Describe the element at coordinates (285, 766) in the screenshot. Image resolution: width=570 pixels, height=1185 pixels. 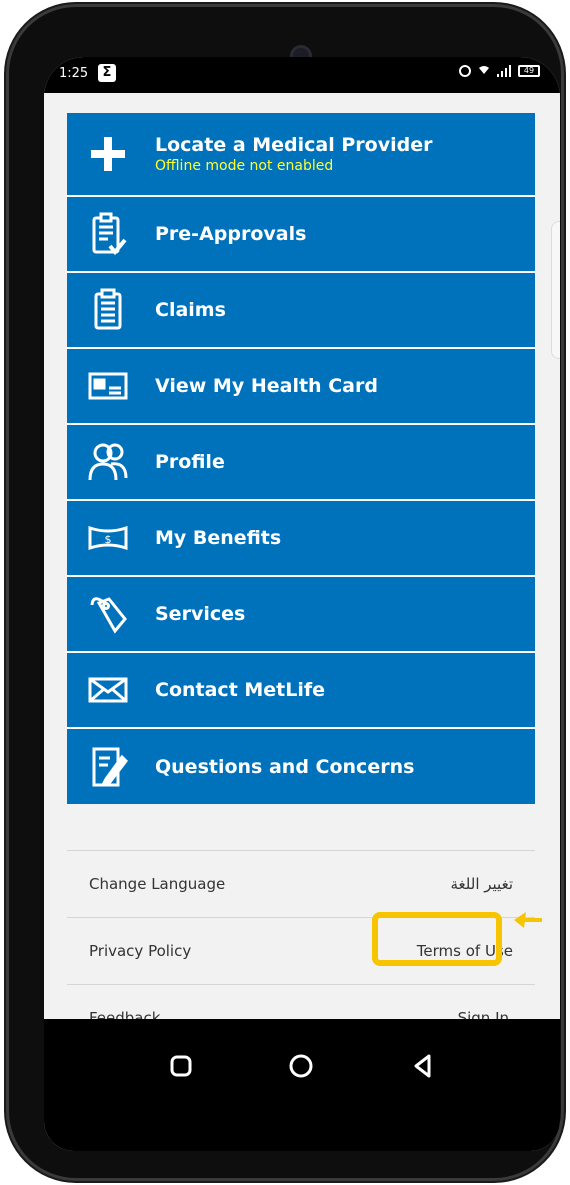
I see `menu-item-label: Questions and Concerns` at that location.